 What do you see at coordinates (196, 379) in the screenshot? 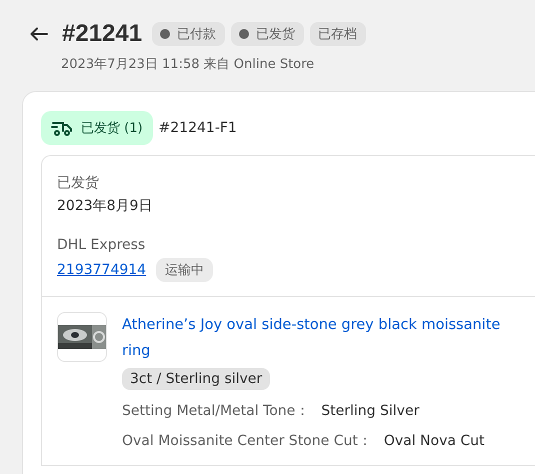
I see `variant-tag: 3ct / Sterling silver` at bounding box center [196, 379].